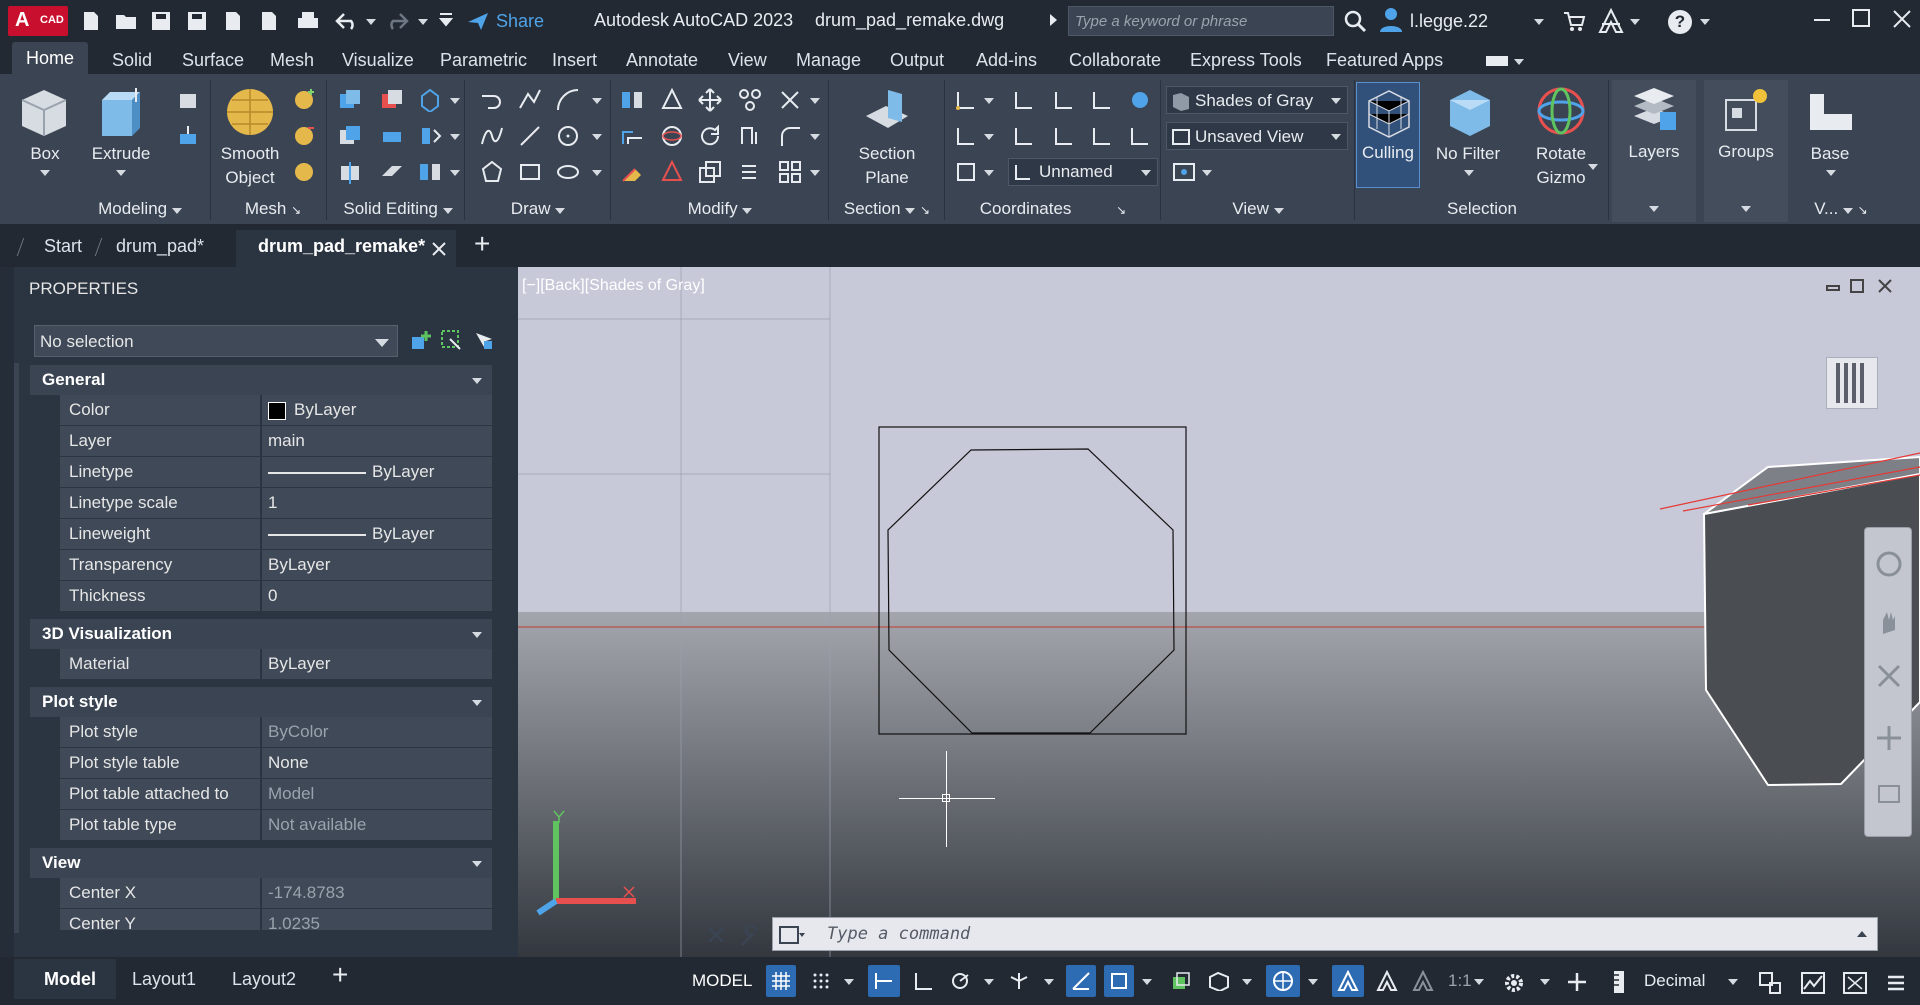 This screenshot has height=1005, width=1920. Describe the element at coordinates (1889, 676) in the screenshot. I see `zoom-extents-icon` at that location.